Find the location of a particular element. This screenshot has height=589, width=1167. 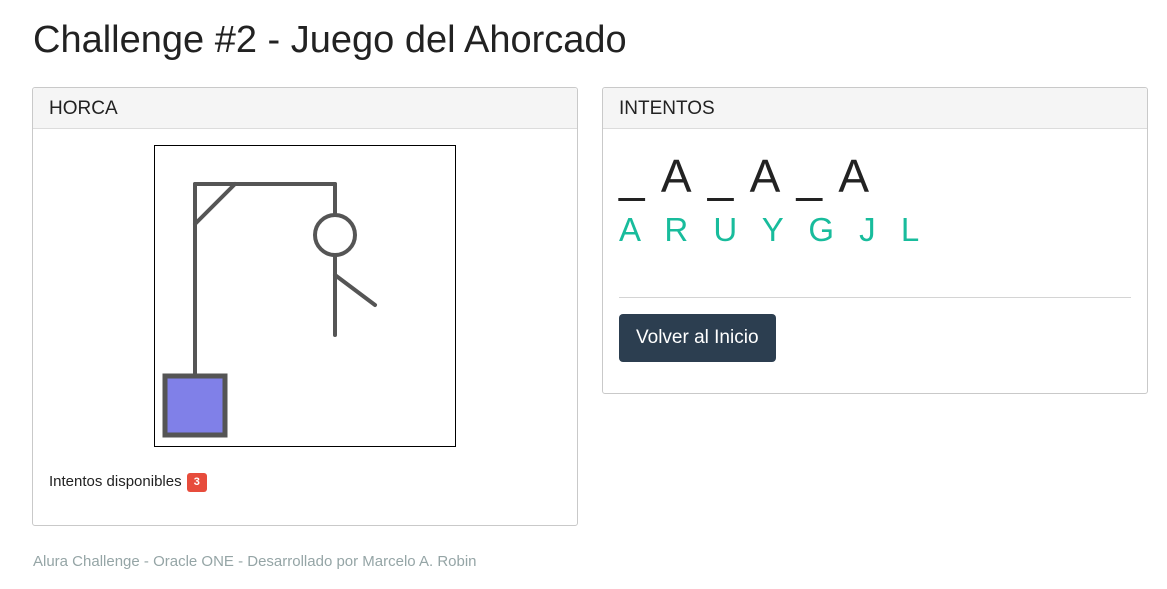

remaining-attempts: Intentos disponibles 3 is located at coordinates (128, 482).